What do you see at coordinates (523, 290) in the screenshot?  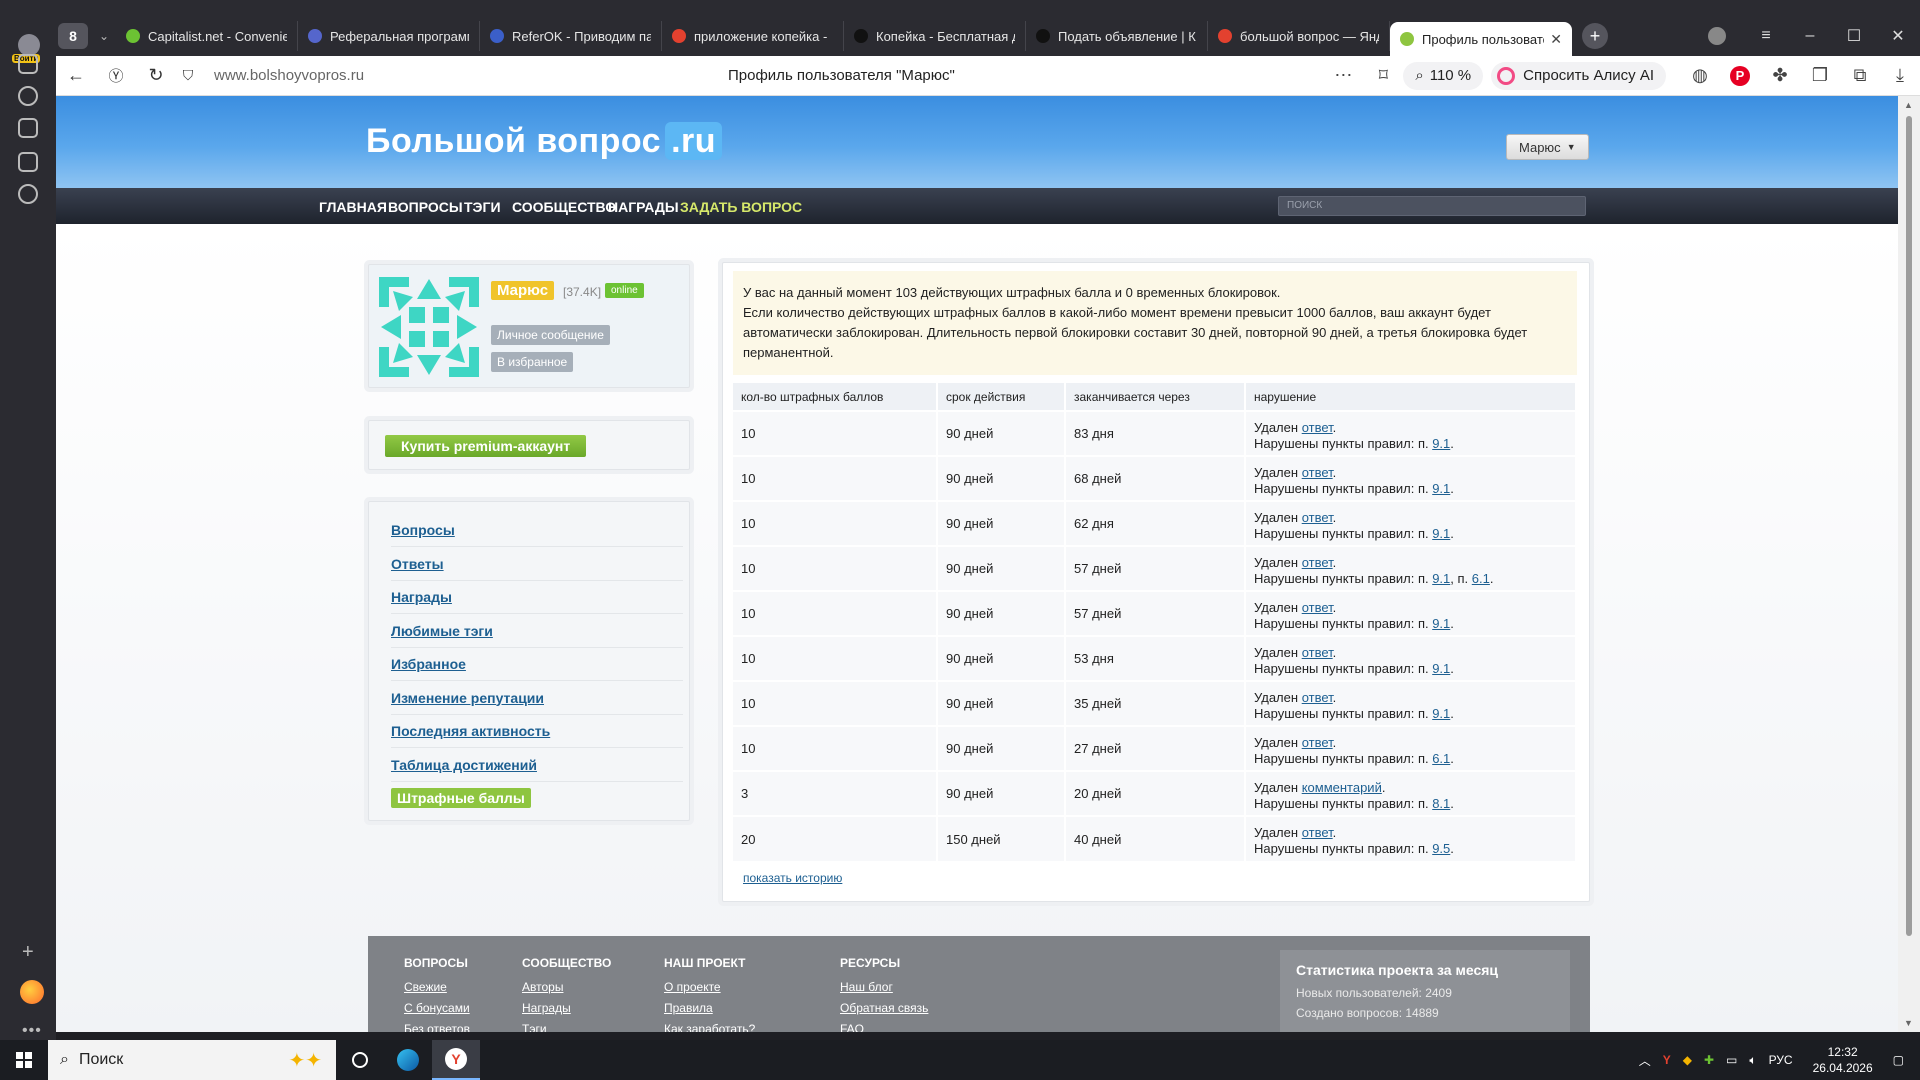 I see `username-badge: Марюс` at bounding box center [523, 290].